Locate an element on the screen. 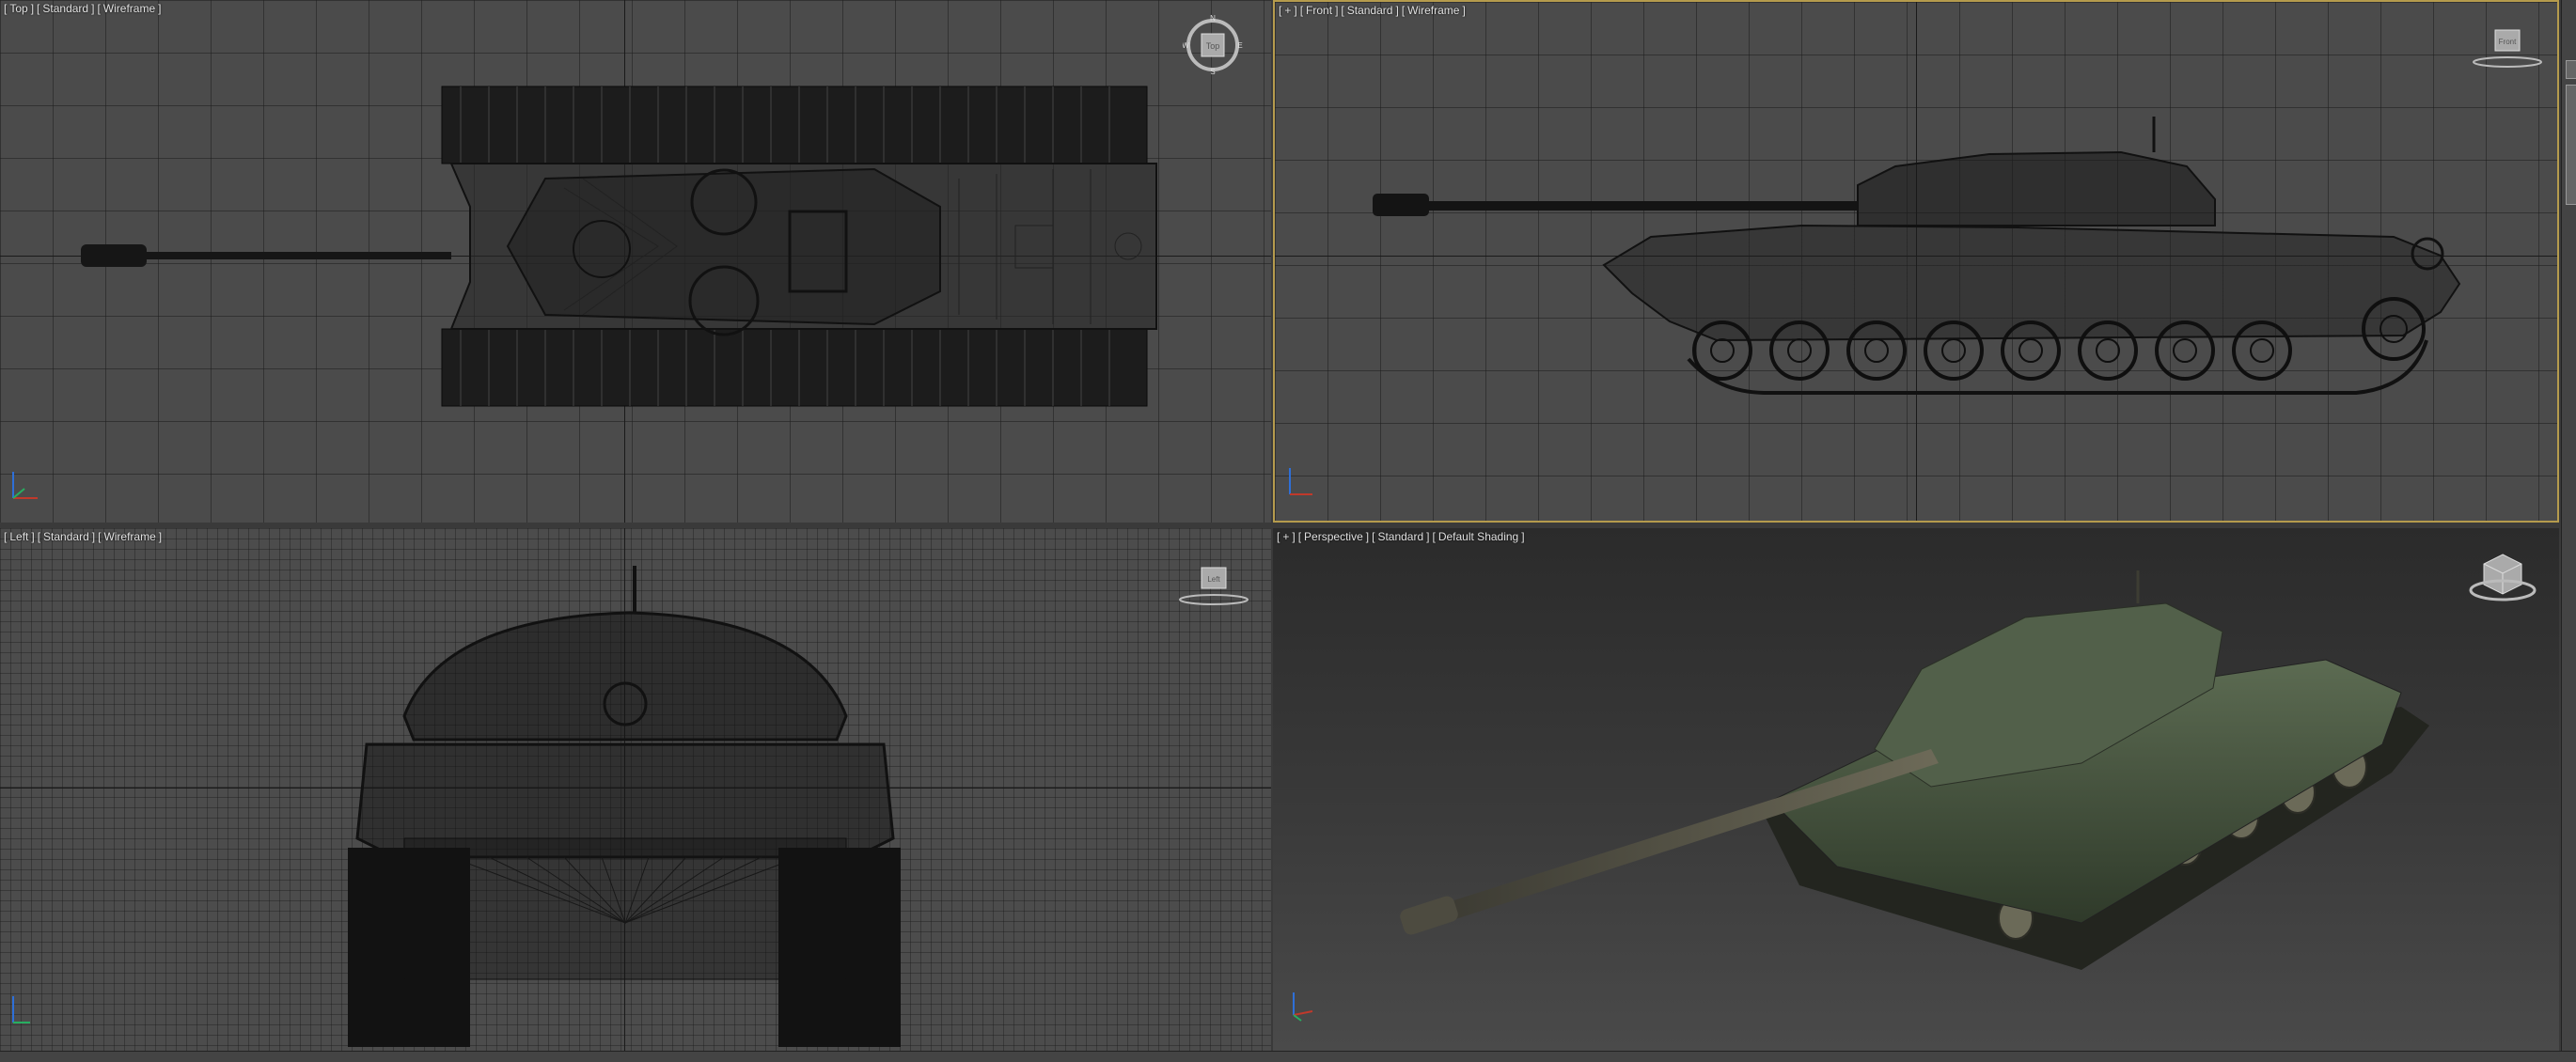 The image size is (2576, 1062). svg-text: W is located at coordinates (1186, 45).